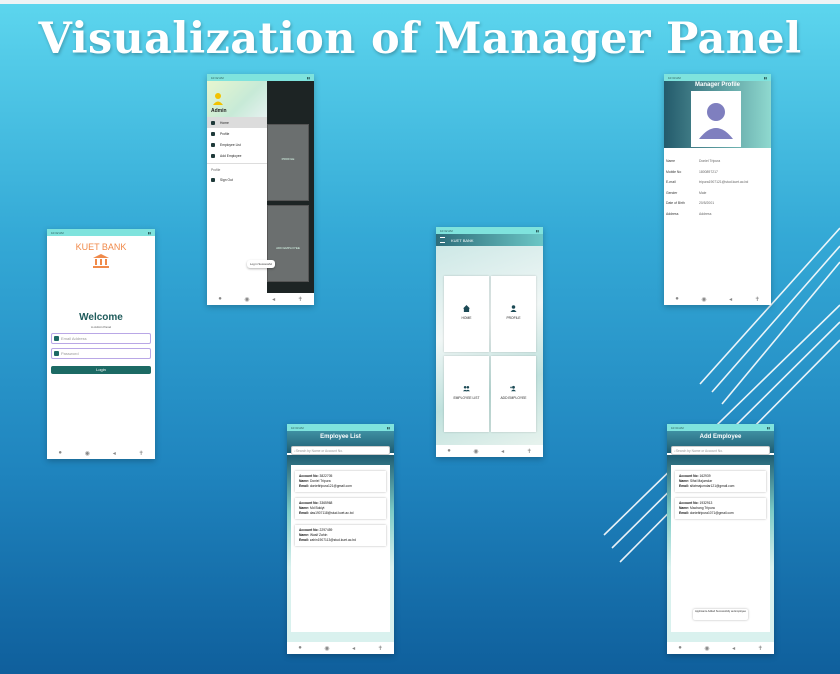 Image resolution: width=840 pixels, height=674 pixels. Describe the element at coordinates (513, 398) in the screenshot. I see `tile-label: ADD EMPLOYEE` at that location.